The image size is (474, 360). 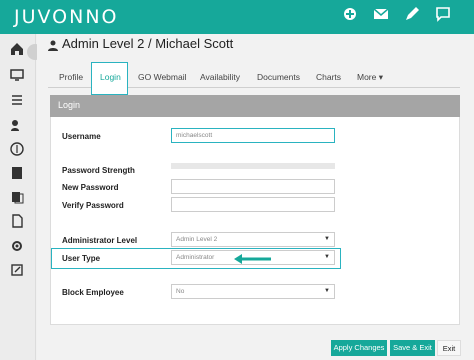 What do you see at coordinates (255, 106) in the screenshot?
I see `panel-header` at bounding box center [255, 106].